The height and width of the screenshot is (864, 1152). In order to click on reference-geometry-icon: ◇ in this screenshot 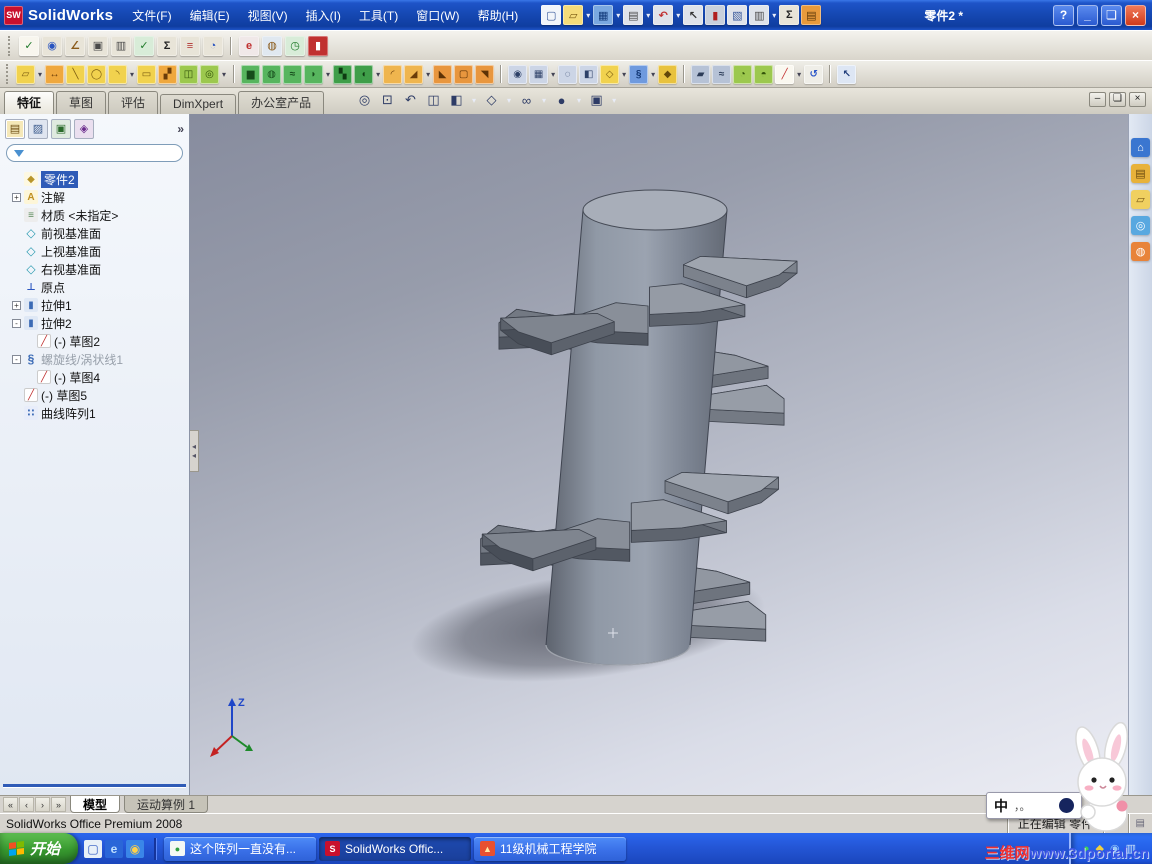, I will do `click(610, 74)`.